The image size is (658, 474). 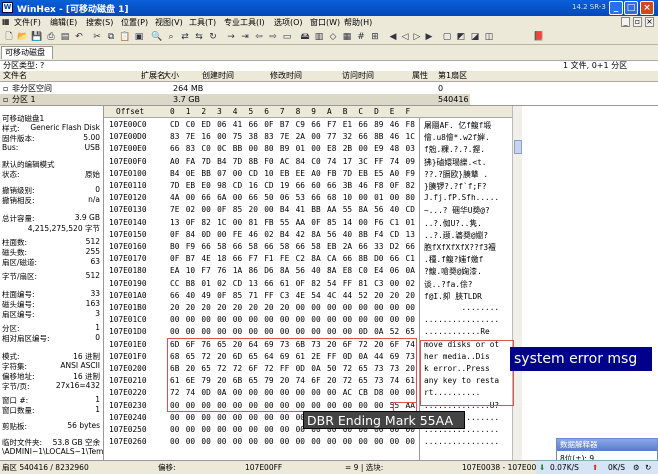 What do you see at coordinates (190, 185) in the screenshot?
I see `hex-byte: EB` at bounding box center [190, 185].